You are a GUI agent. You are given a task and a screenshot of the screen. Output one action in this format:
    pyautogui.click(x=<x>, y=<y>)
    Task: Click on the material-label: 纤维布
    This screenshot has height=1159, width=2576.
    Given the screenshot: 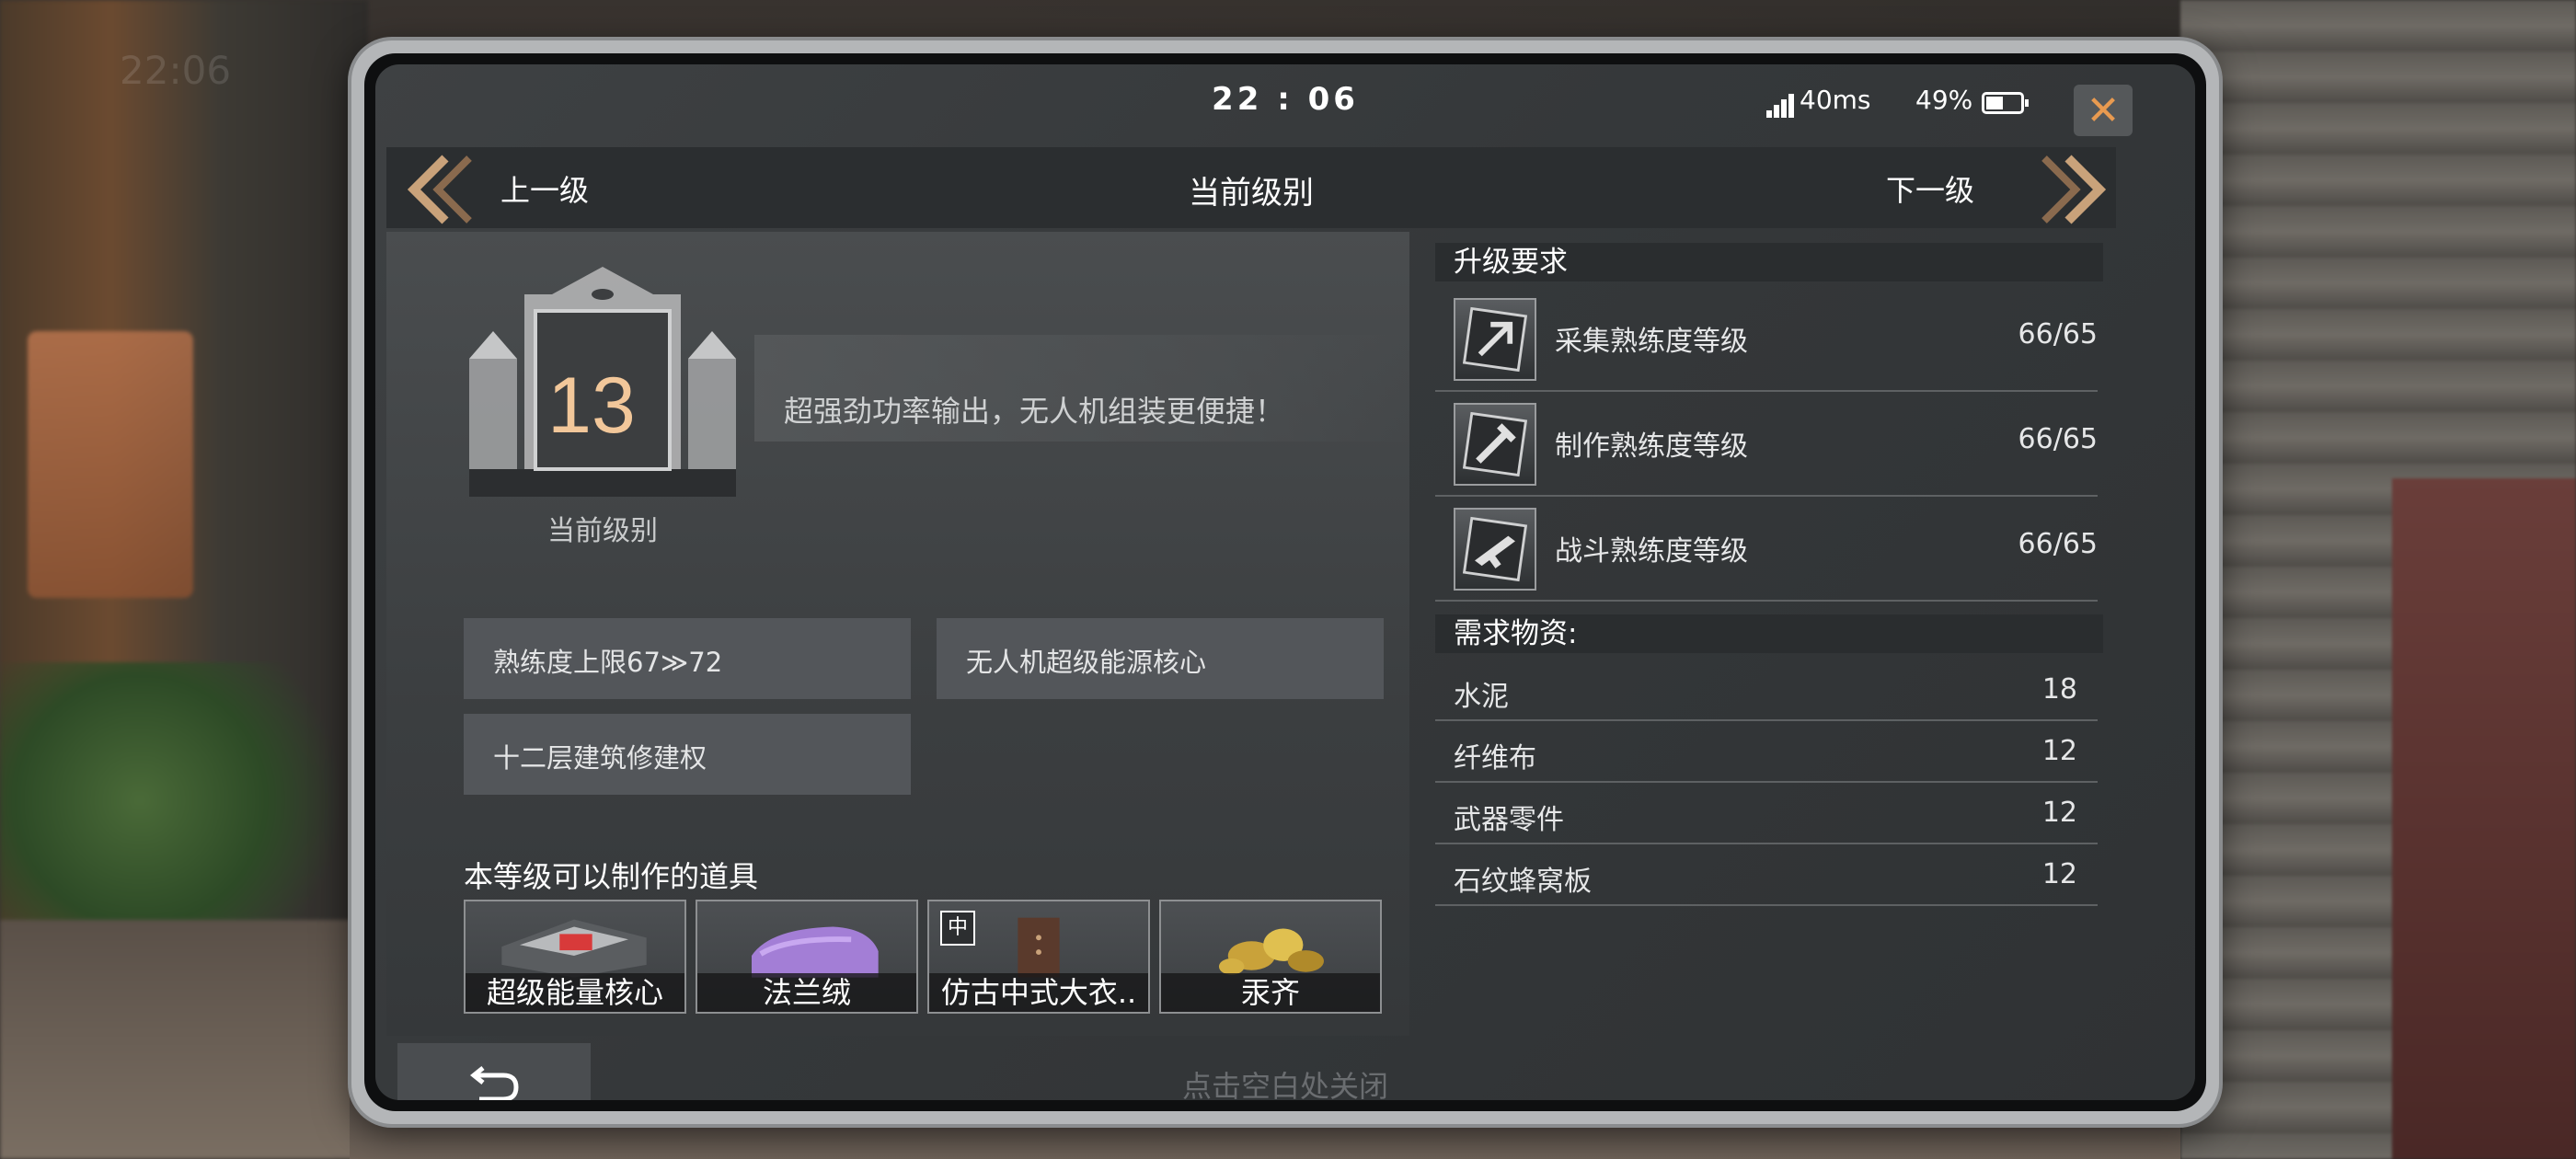 What is the action you would take?
    pyautogui.click(x=1495, y=758)
    